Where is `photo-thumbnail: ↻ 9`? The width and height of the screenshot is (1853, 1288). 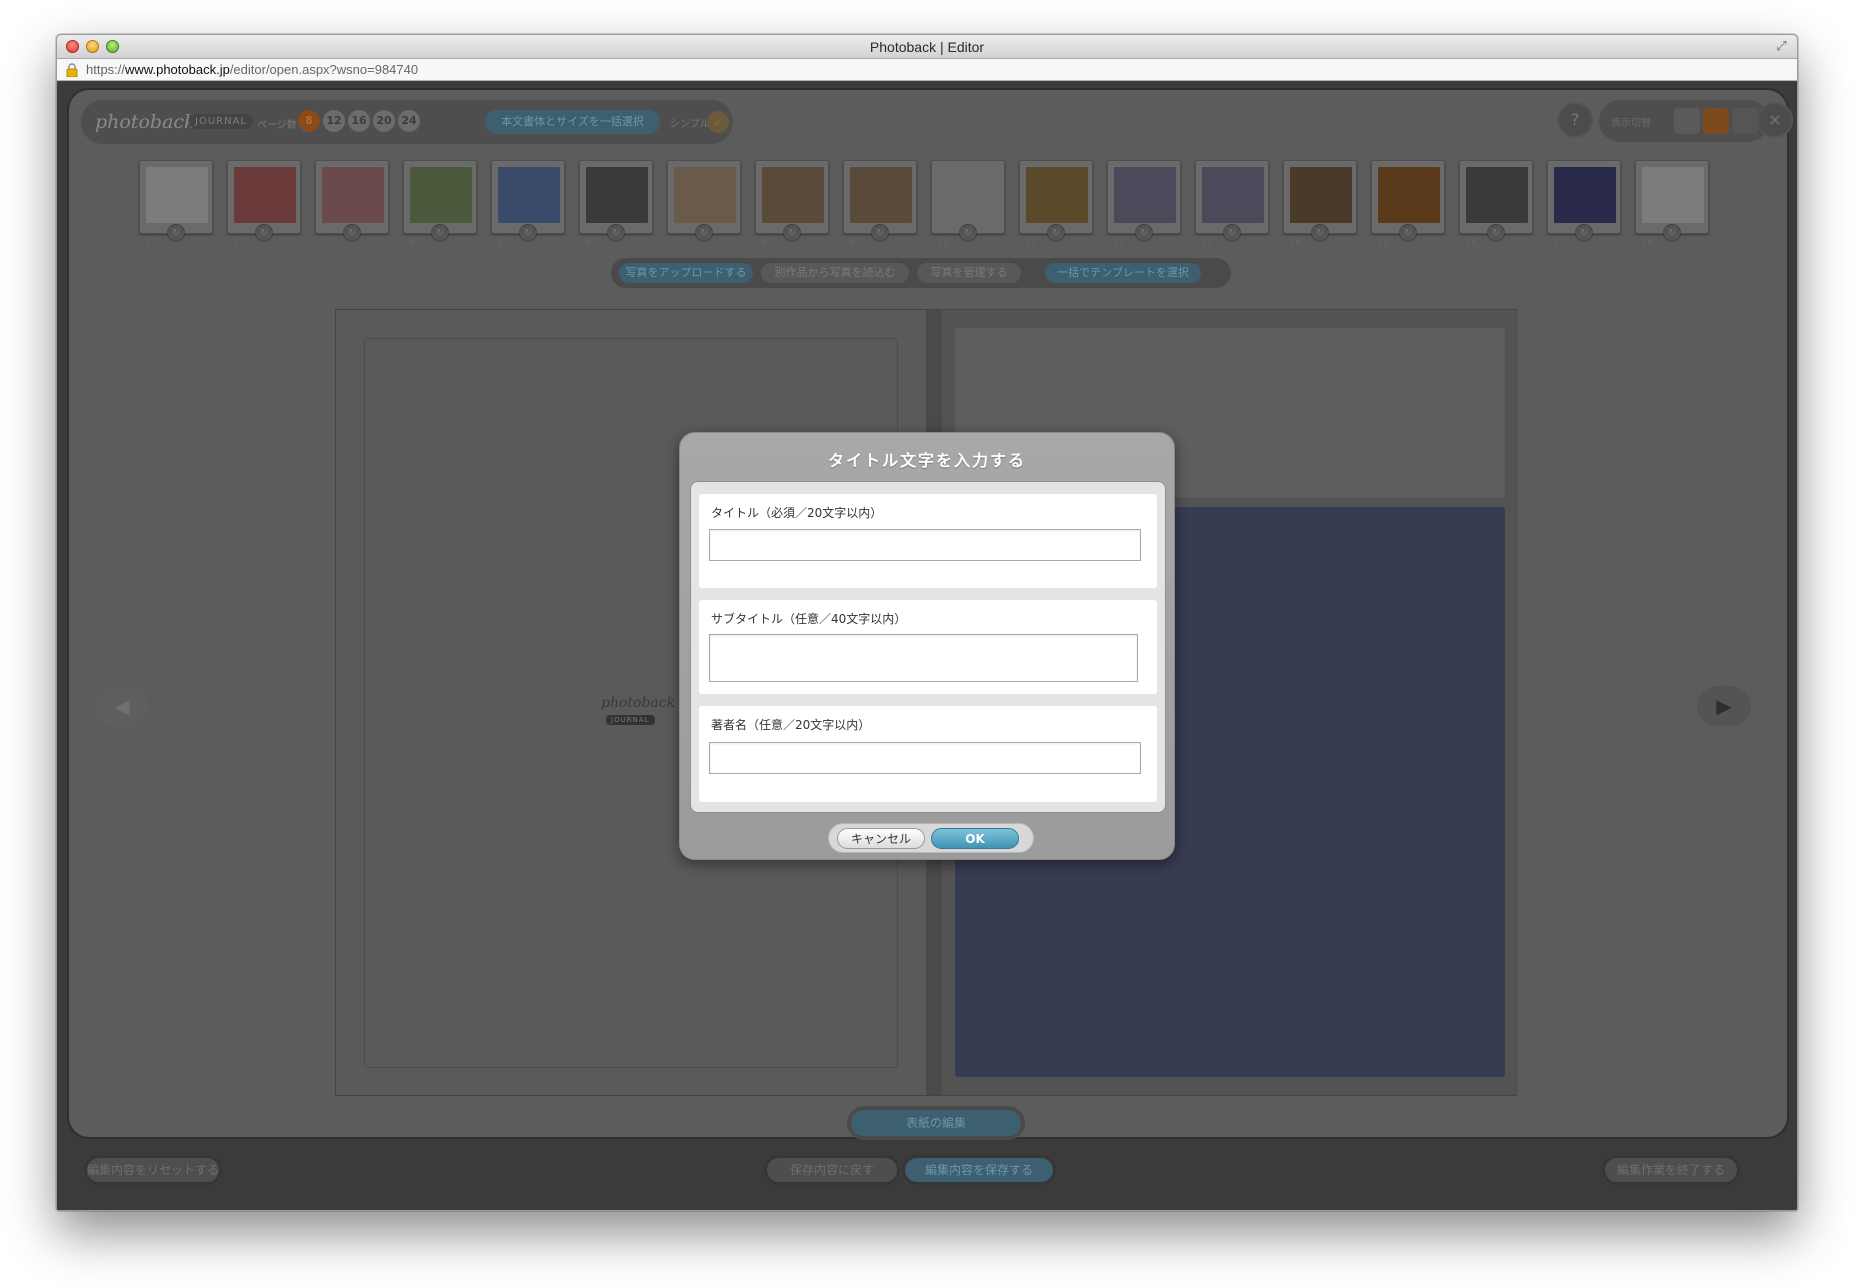
photo-thumbnail: ↻ 9 is located at coordinates (880, 203).